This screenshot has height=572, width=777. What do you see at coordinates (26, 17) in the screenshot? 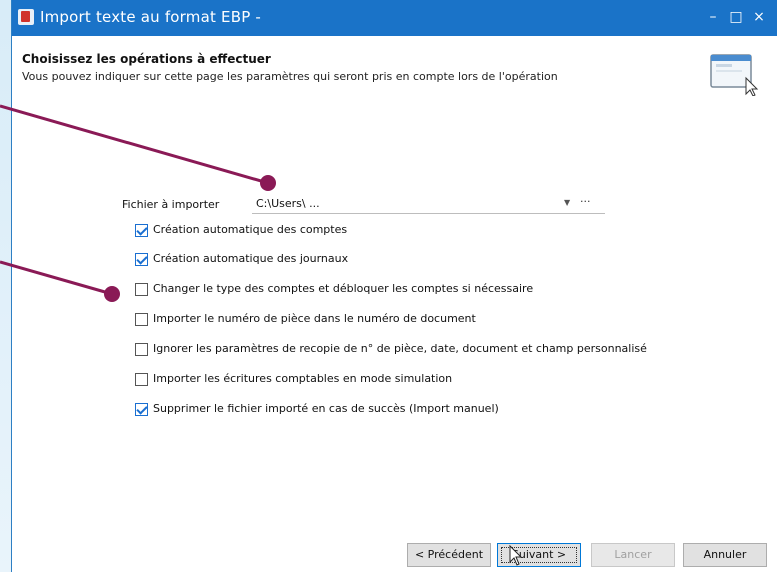
I see `app-icon` at bounding box center [26, 17].